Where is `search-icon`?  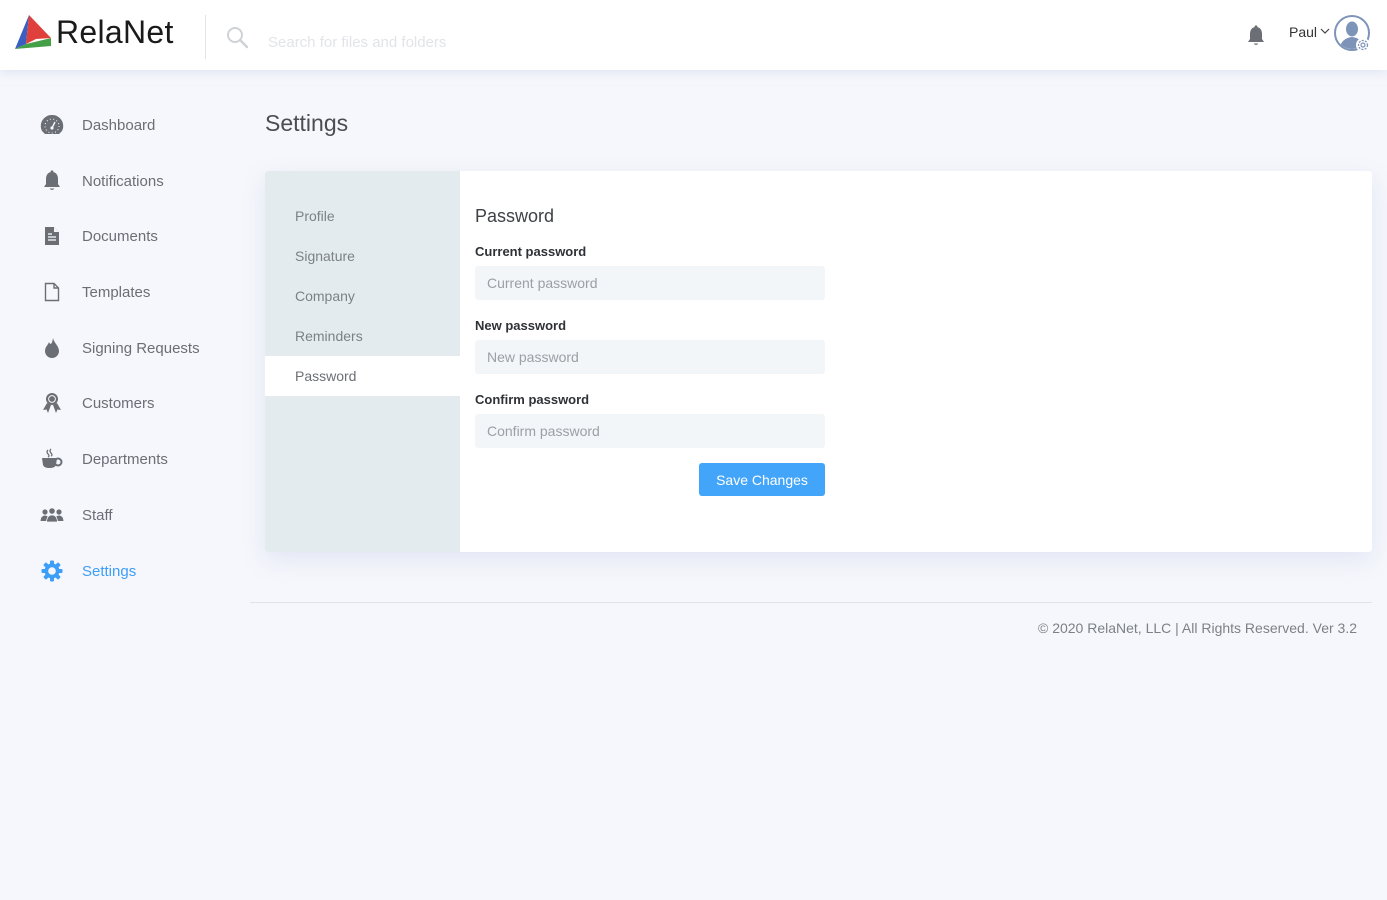 search-icon is located at coordinates (237, 39).